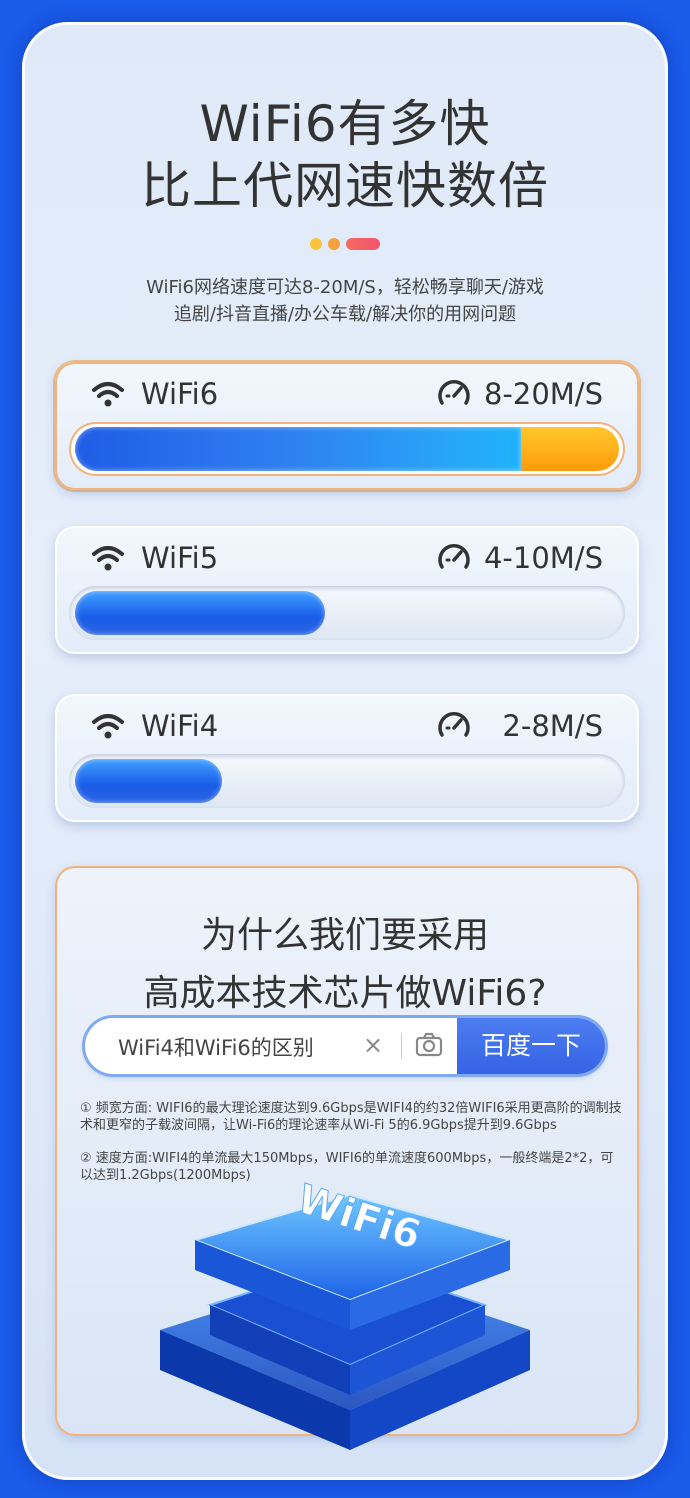 This screenshot has height=1498, width=690. What do you see at coordinates (531, 1046) in the screenshot?
I see `search-button: 百度一下` at bounding box center [531, 1046].